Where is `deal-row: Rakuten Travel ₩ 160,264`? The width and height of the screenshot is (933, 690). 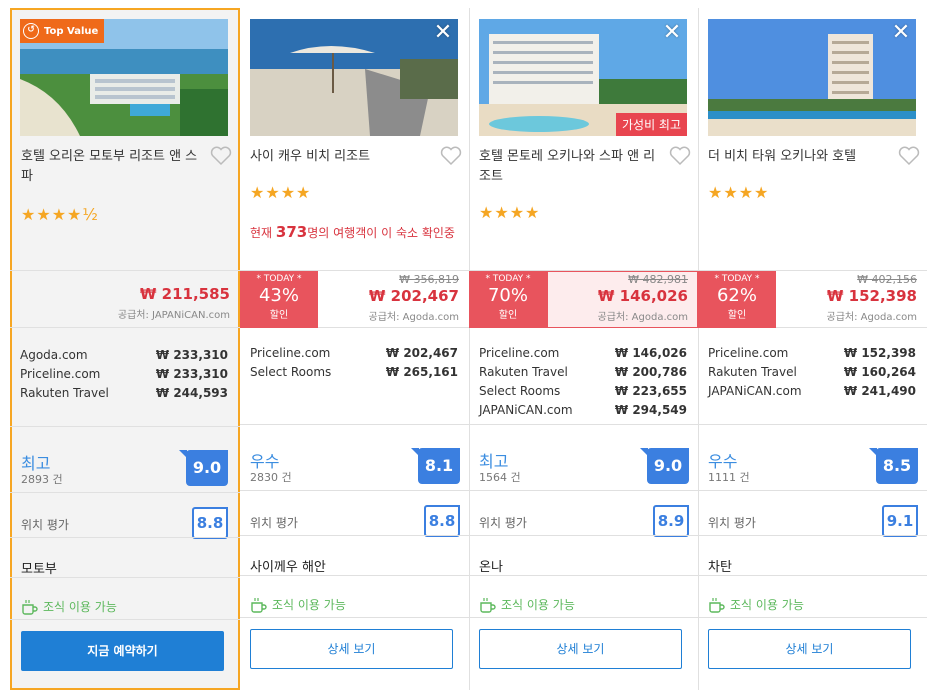
deal-row: Rakuten Travel ₩ 160,264 is located at coordinates (812, 372).